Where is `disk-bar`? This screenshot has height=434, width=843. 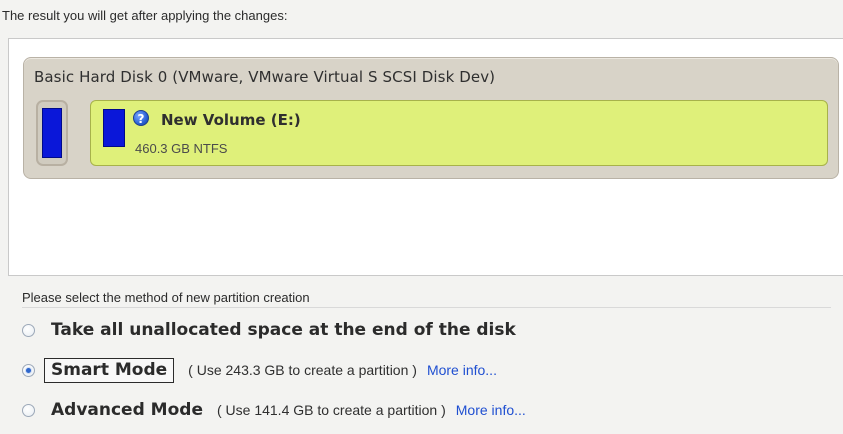 disk-bar is located at coordinates (52, 133).